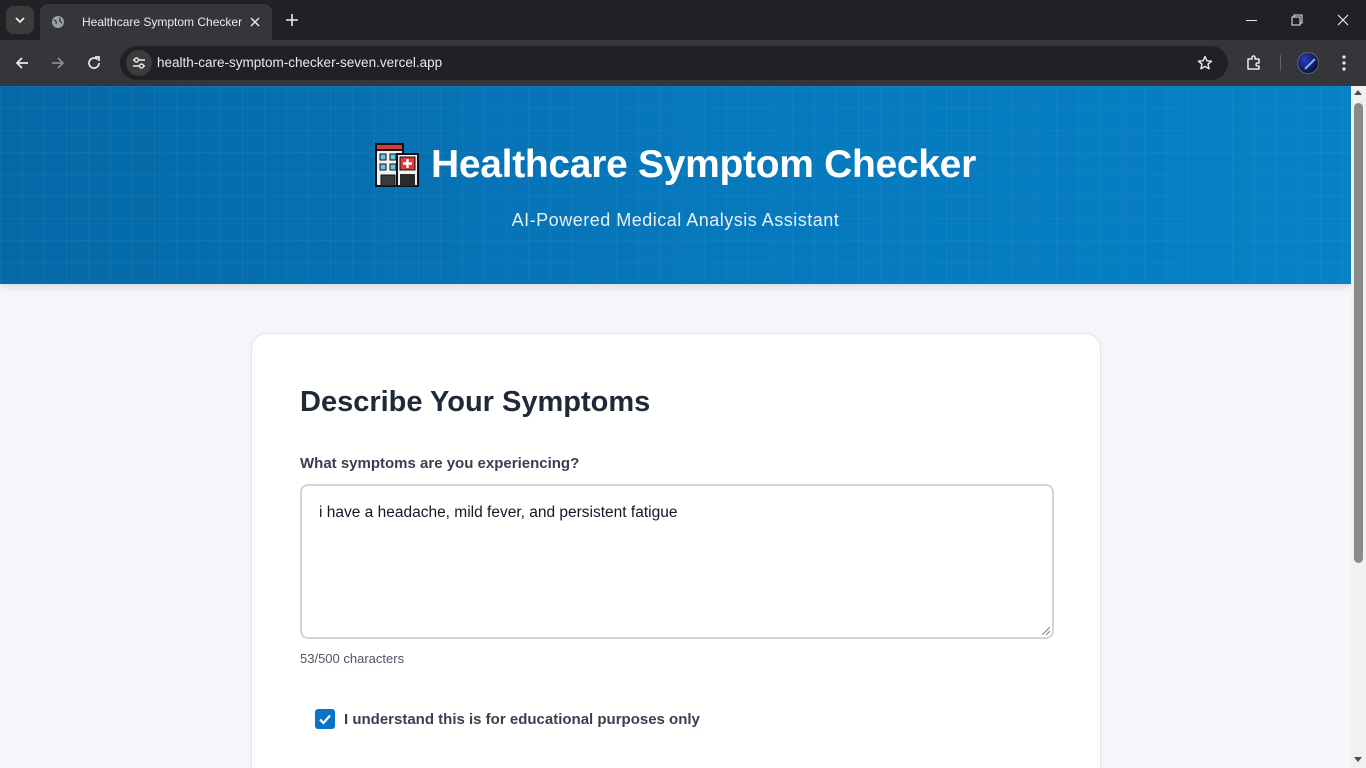  I want to click on avatar, so click(1308, 63).